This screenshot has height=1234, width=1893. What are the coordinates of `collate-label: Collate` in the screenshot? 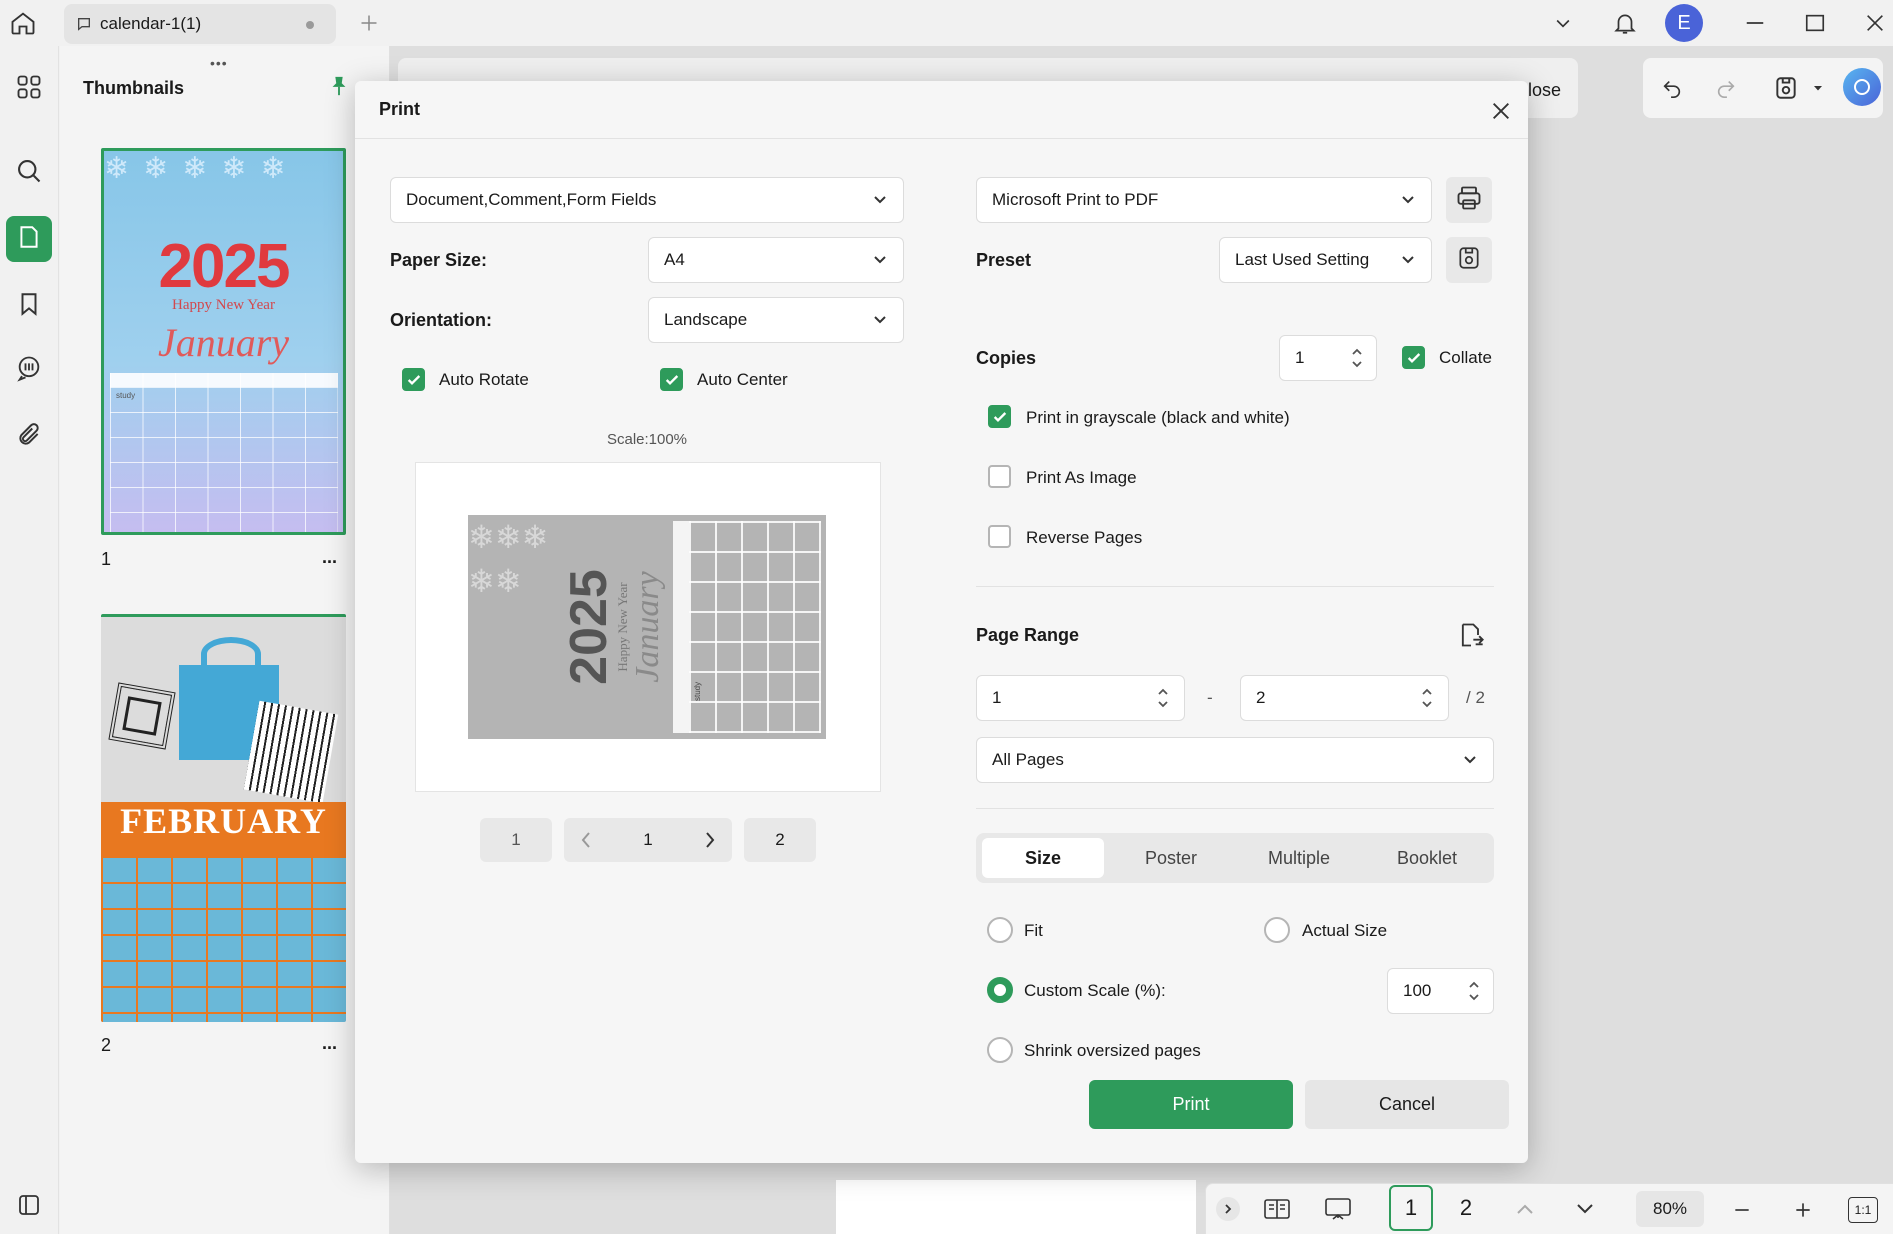 It's located at (1465, 357).